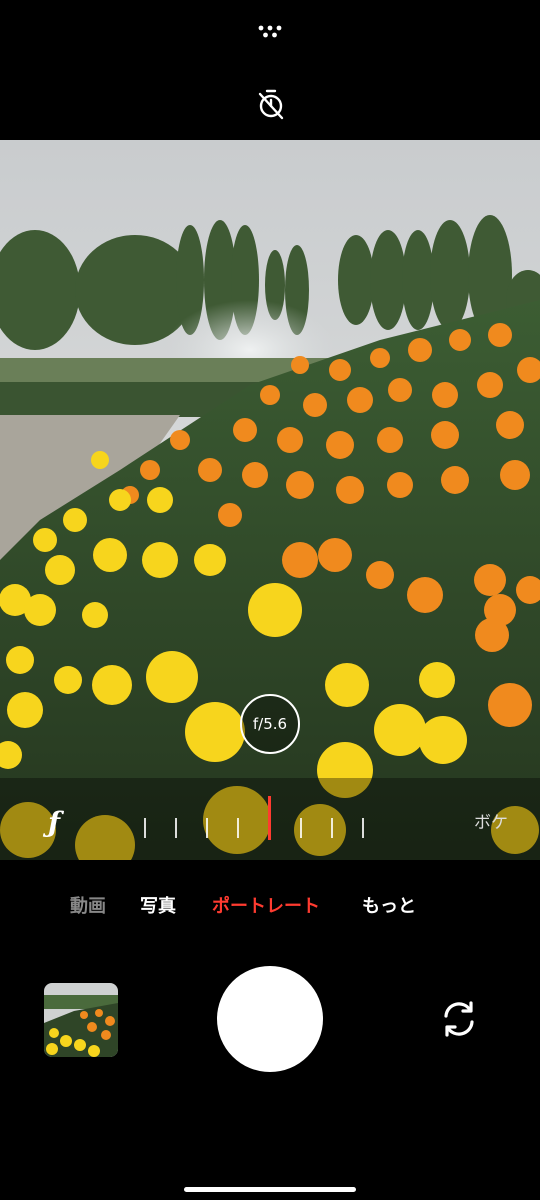  I want to click on more-options-icon, so click(270, 33).